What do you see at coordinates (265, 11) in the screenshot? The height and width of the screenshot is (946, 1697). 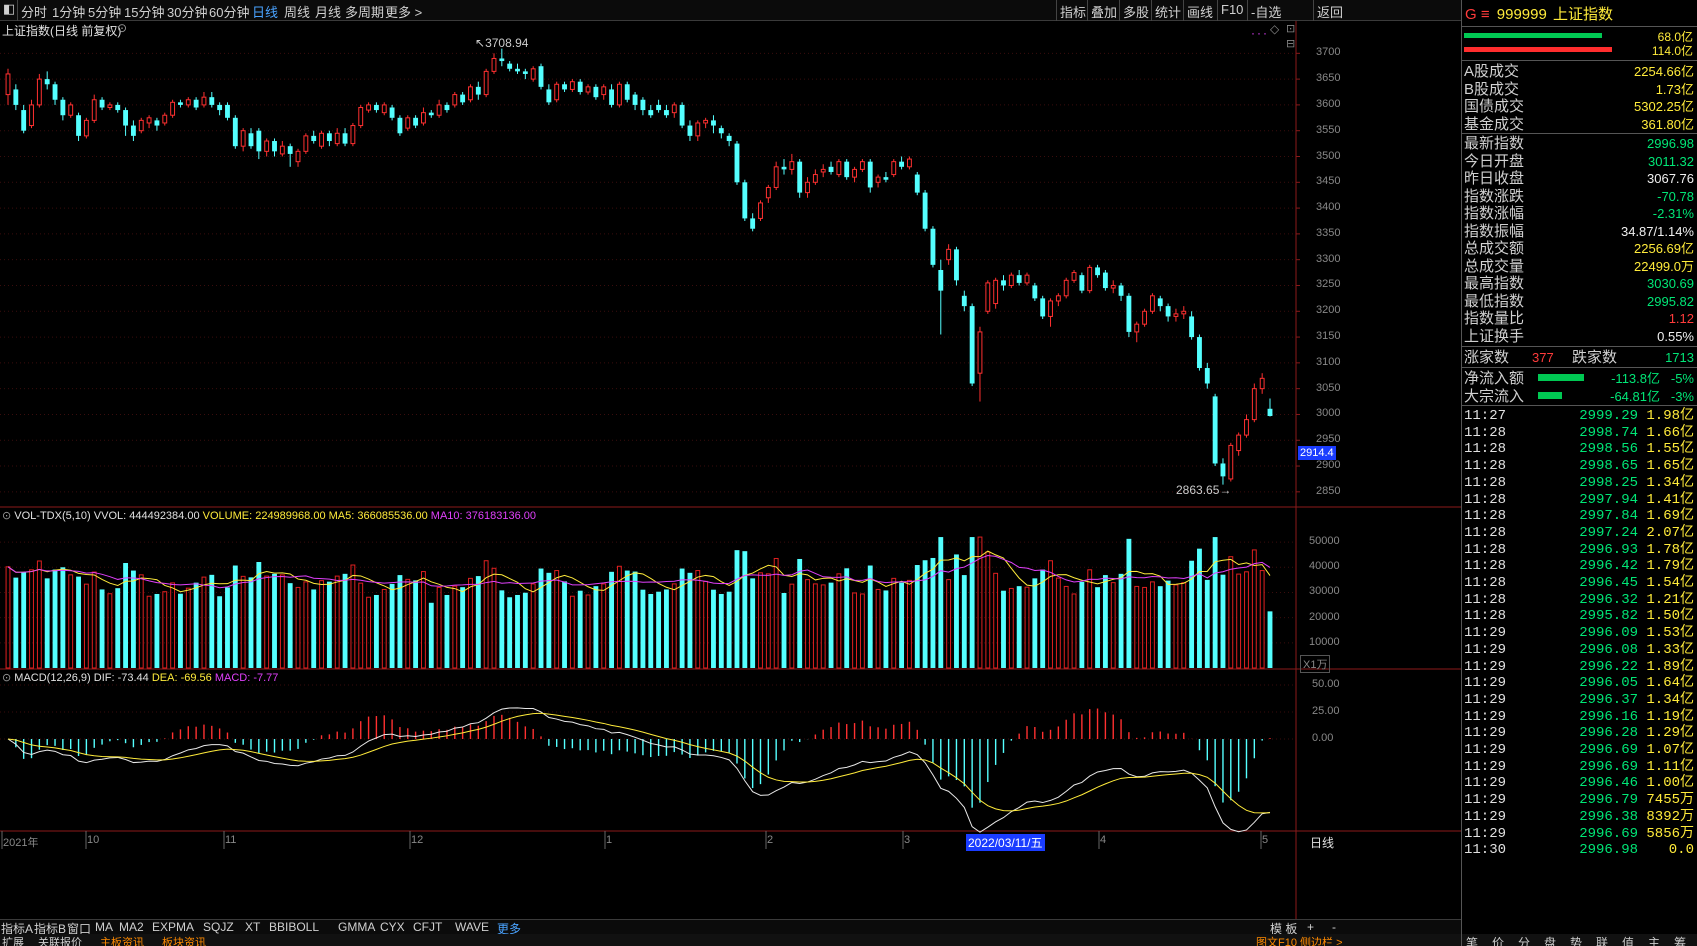 I see `period-tab: 日线` at bounding box center [265, 11].